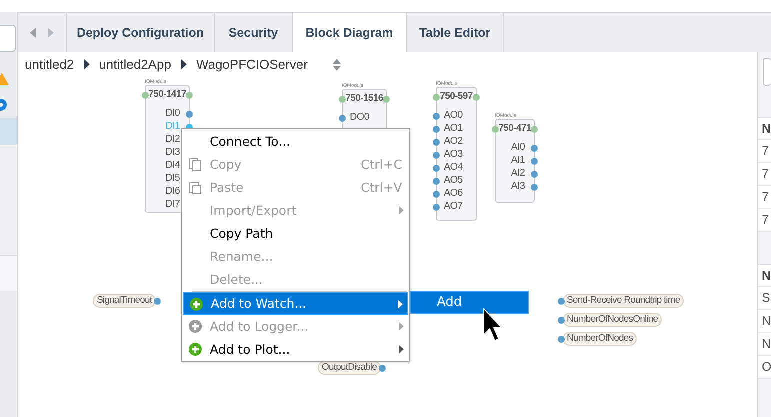 The height and width of the screenshot is (417, 771). What do you see at coordinates (350, 368) in the screenshot?
I see `signal-tag: OutputDisable` at bounding box center [350, 368].